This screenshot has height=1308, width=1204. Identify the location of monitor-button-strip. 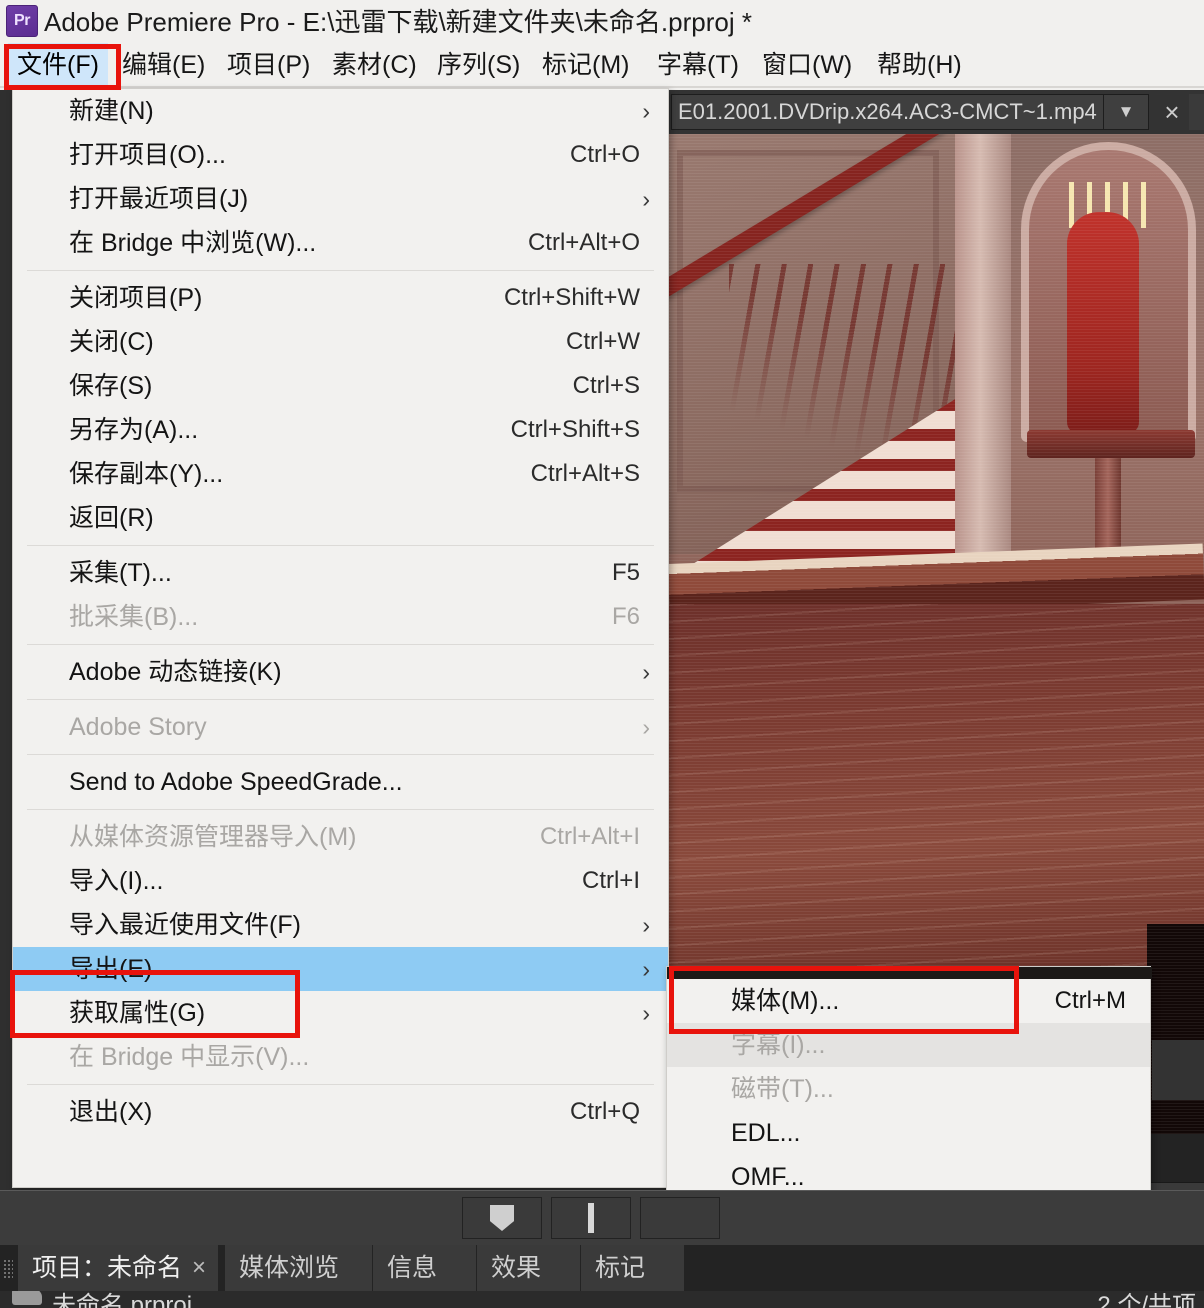
(602, 1218).